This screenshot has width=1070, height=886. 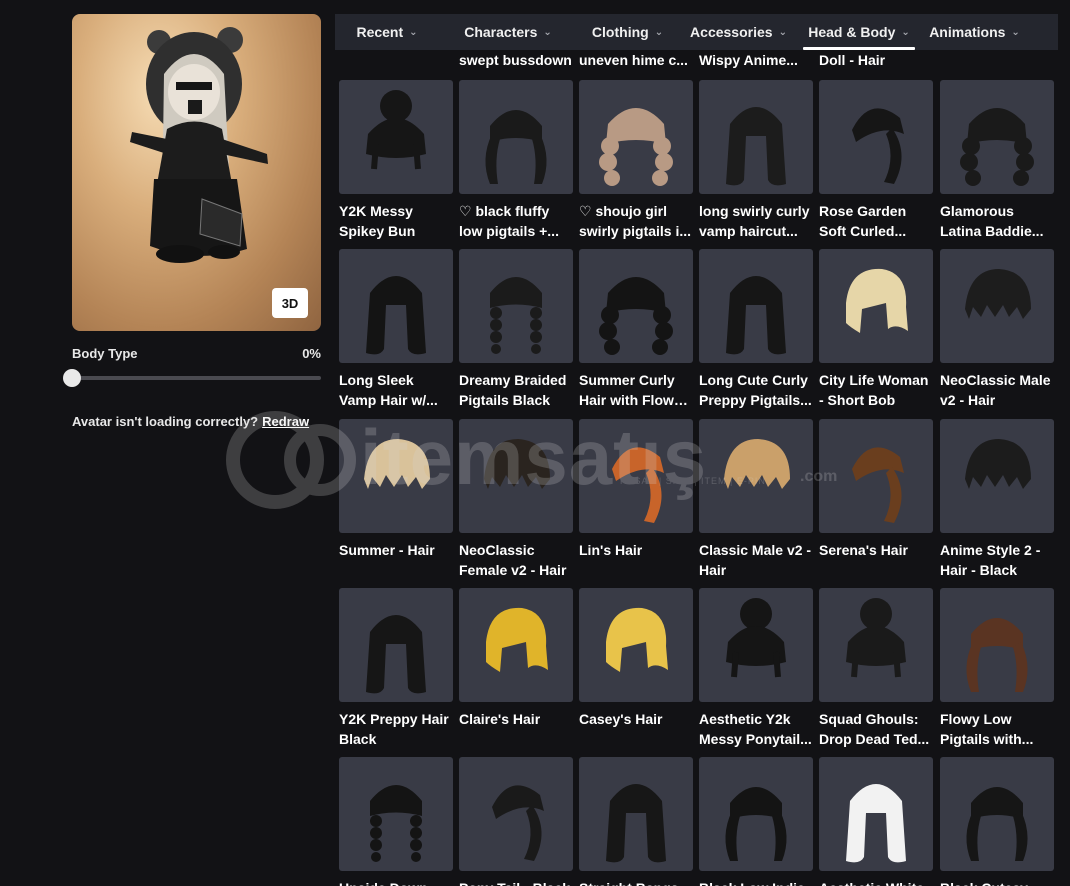 What do you see at coordinates (516, 333) in the screenshot?
I see `item-card: Dreamy Braided Pigtails Black` at bounding box center [516, 333].